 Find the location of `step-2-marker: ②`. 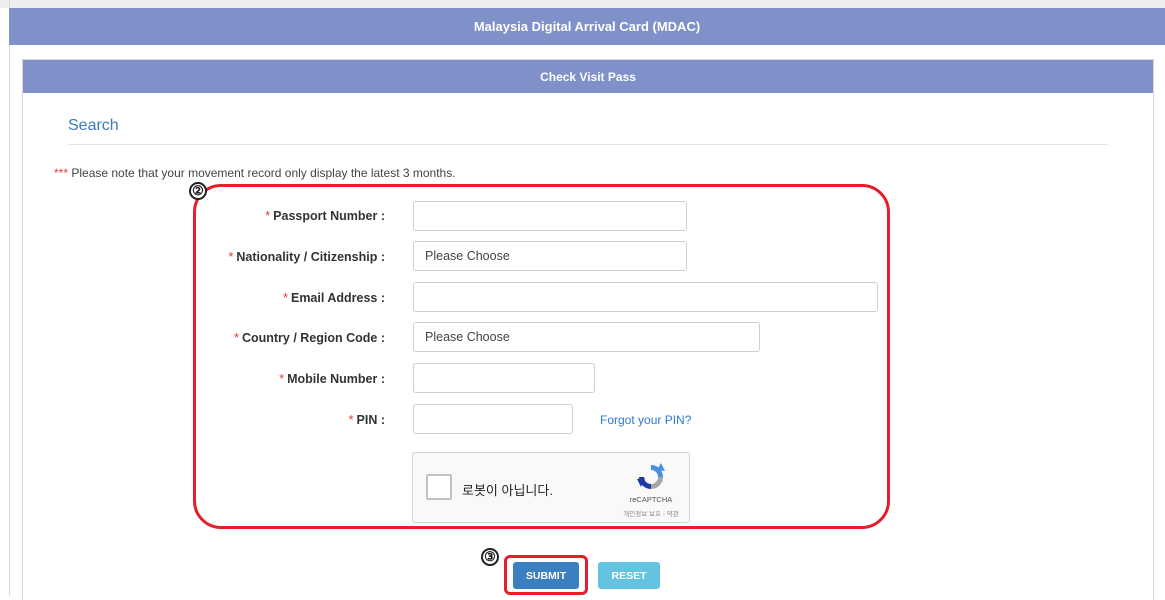

step-2-marker: ② is located at coordinates (198, 191).